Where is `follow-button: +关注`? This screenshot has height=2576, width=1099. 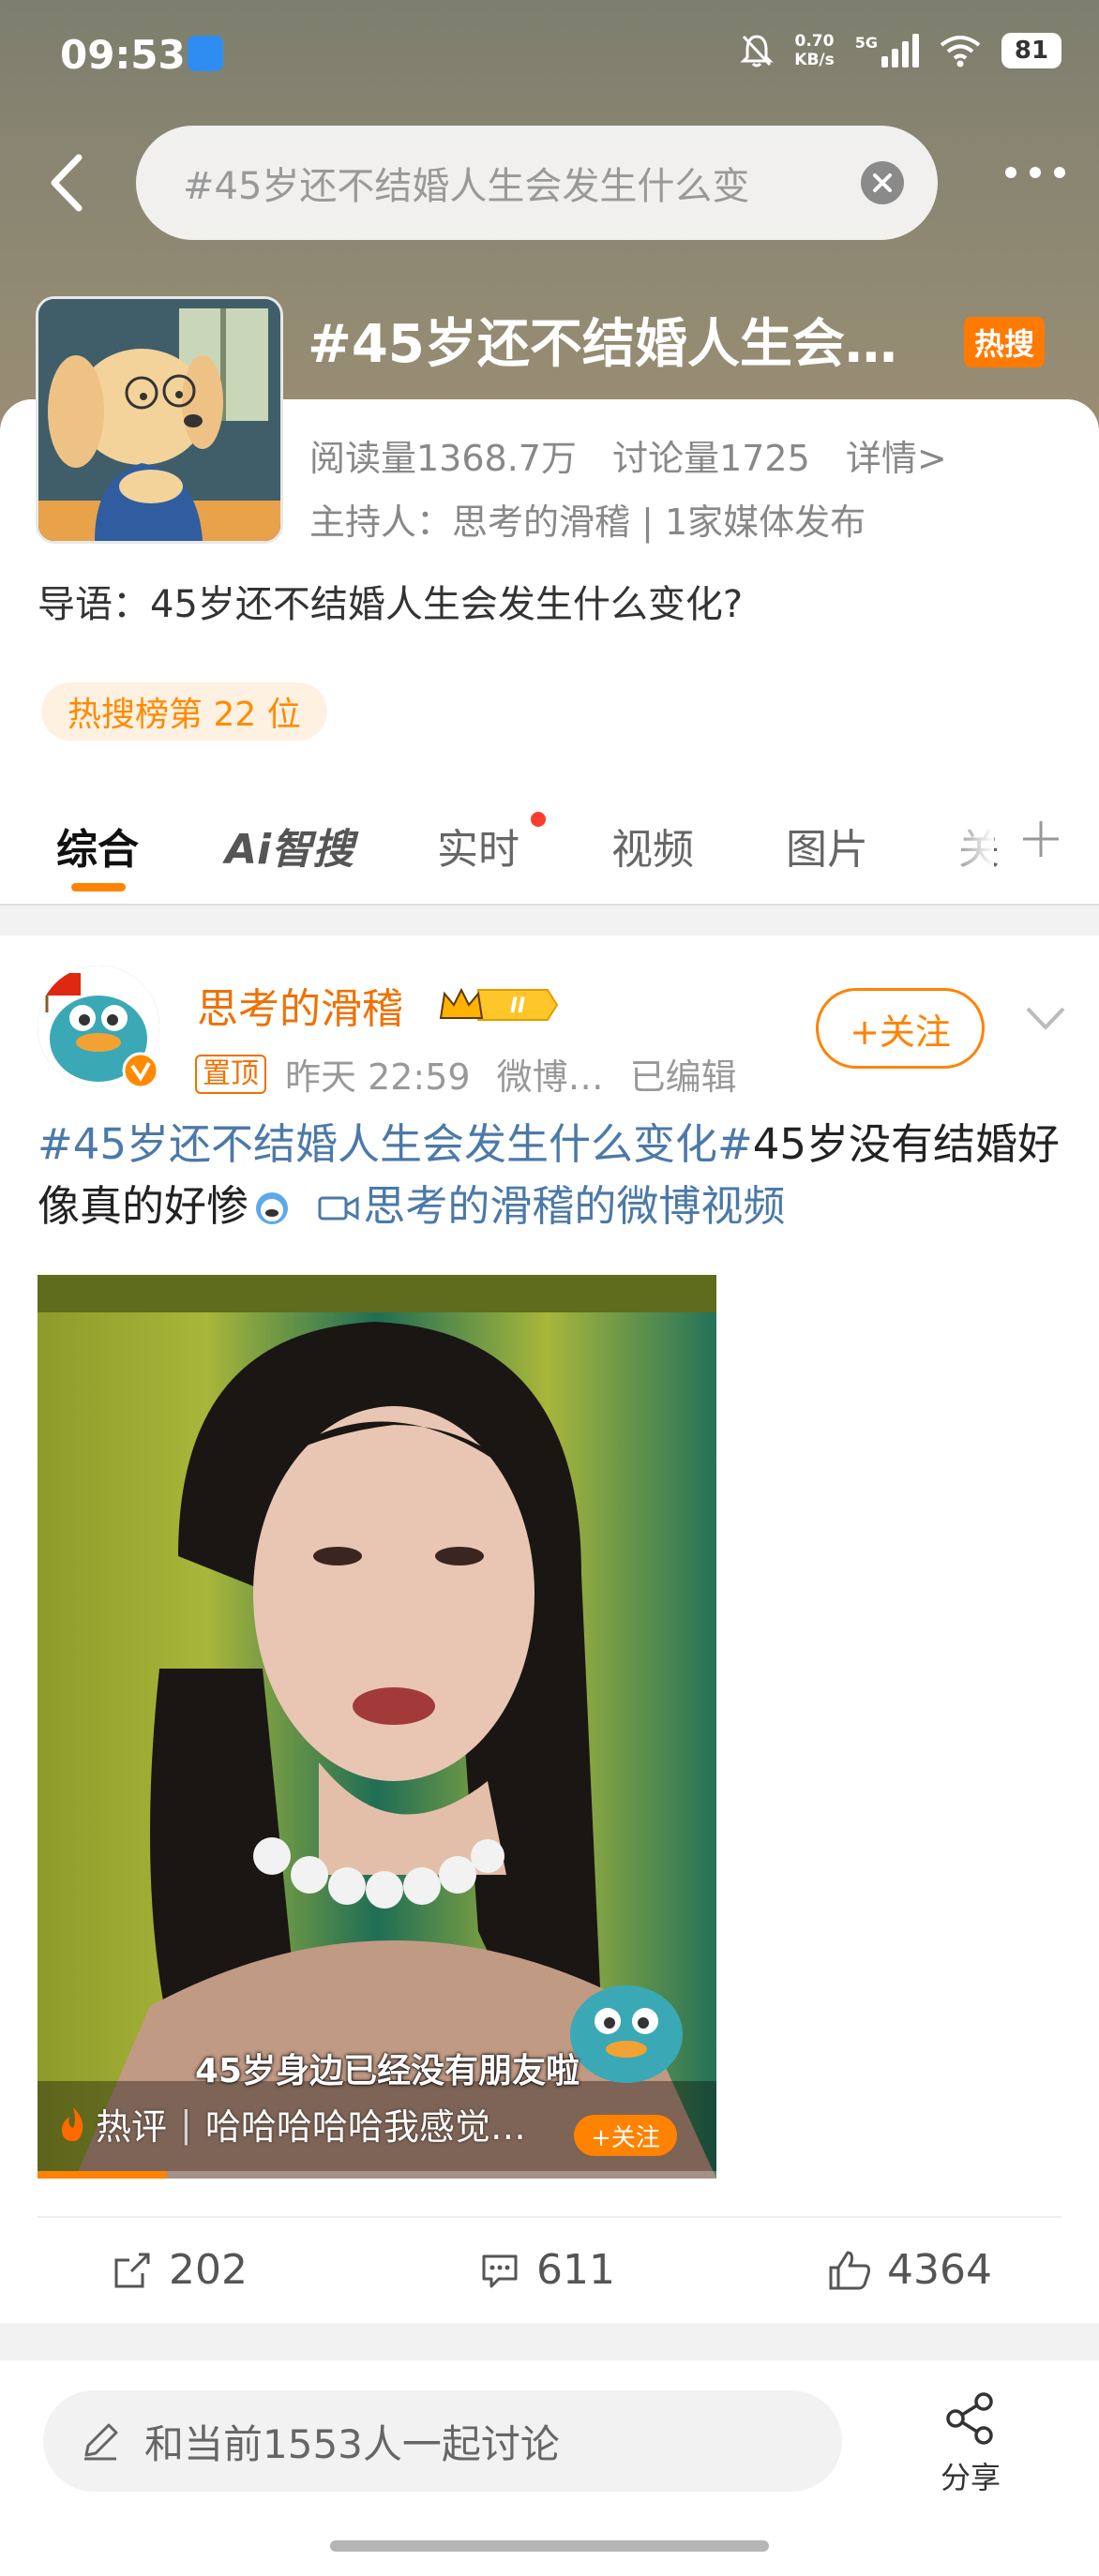
follow-button: +关注 is located at coordinates (900, 1029).